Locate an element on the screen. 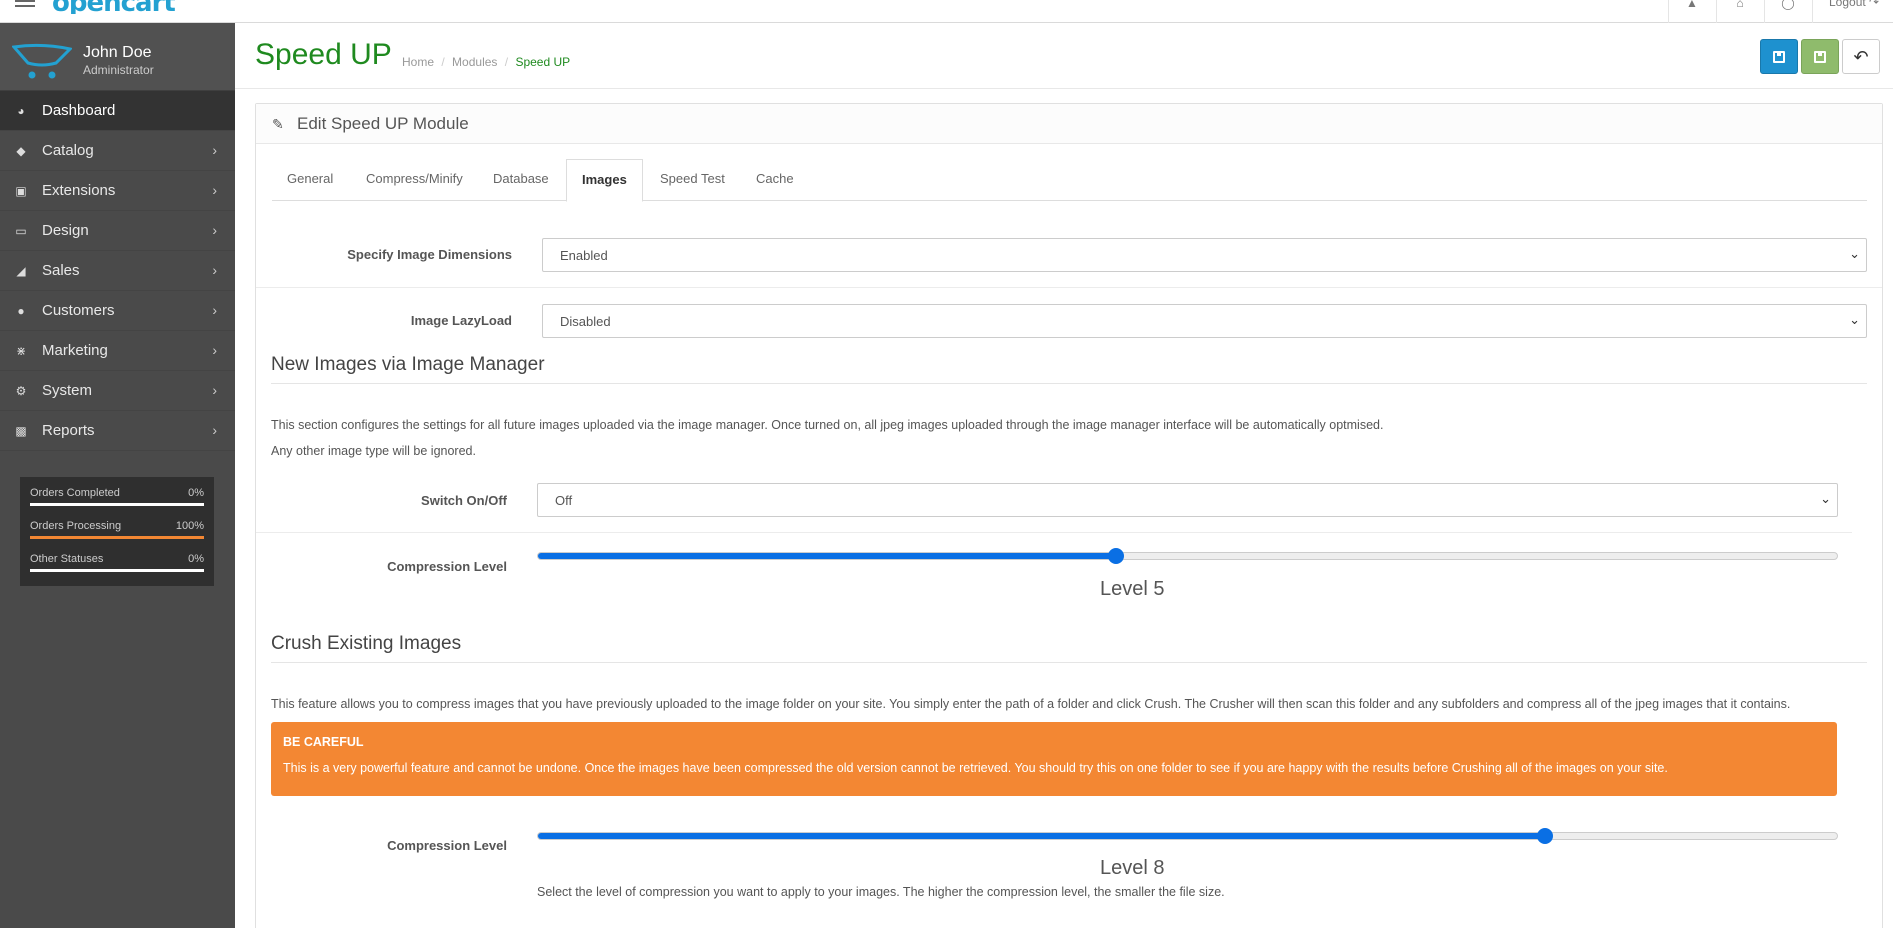  desktop-icon: ▭ is located at coordinates (21, 231).